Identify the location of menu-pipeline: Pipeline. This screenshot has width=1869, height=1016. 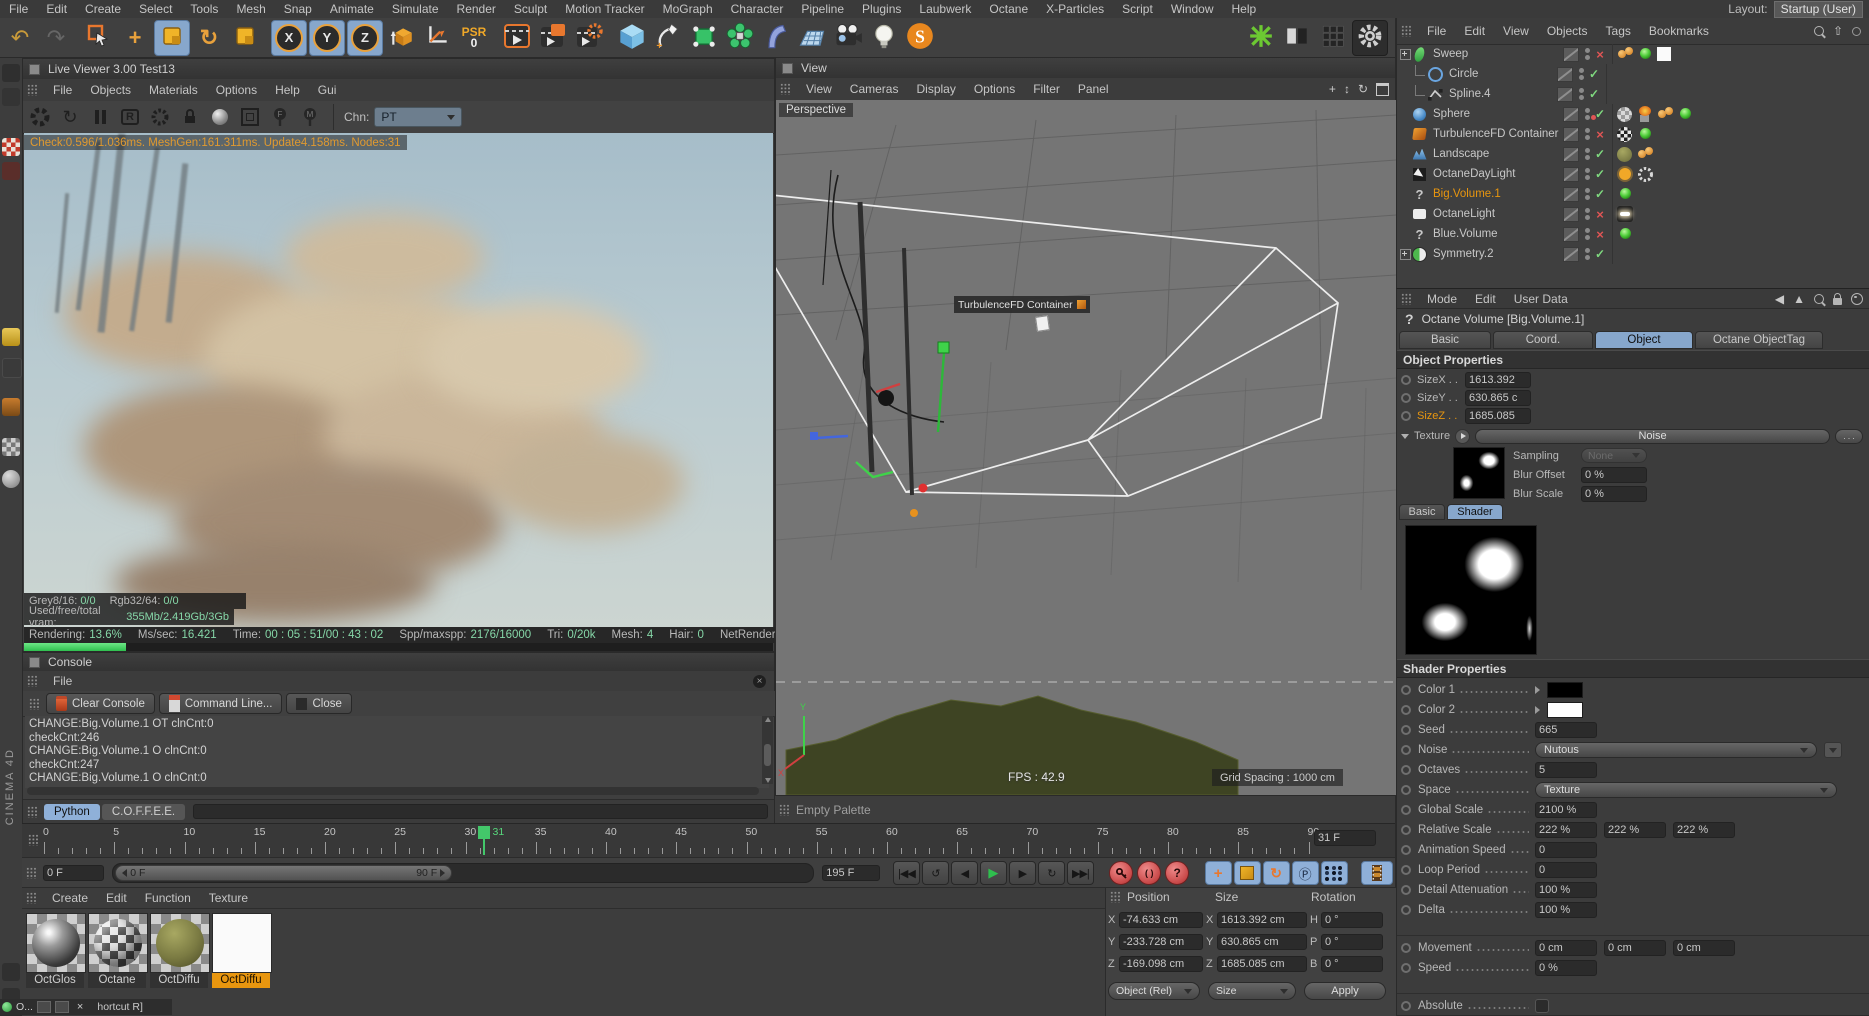
(822, 9).